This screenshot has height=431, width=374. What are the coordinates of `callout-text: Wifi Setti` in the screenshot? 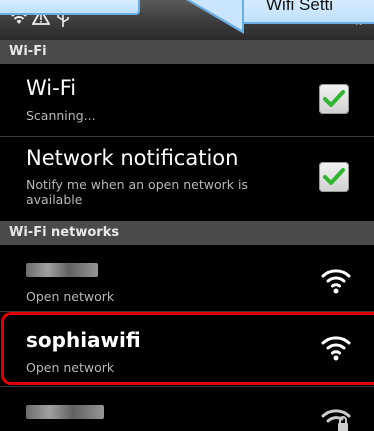 It's located at (300, 7).